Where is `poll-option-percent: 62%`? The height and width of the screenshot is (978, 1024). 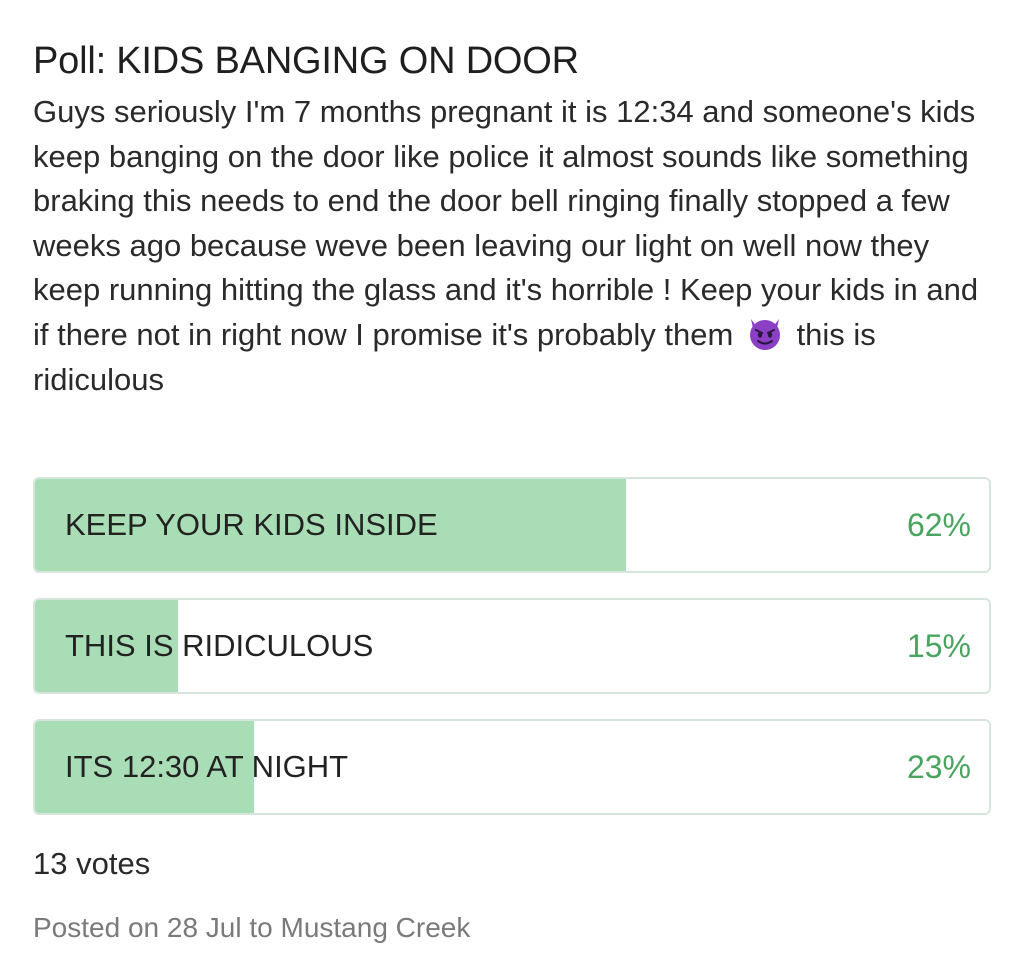
poll-option-percent: 62% is located at coordinates (938, 525).